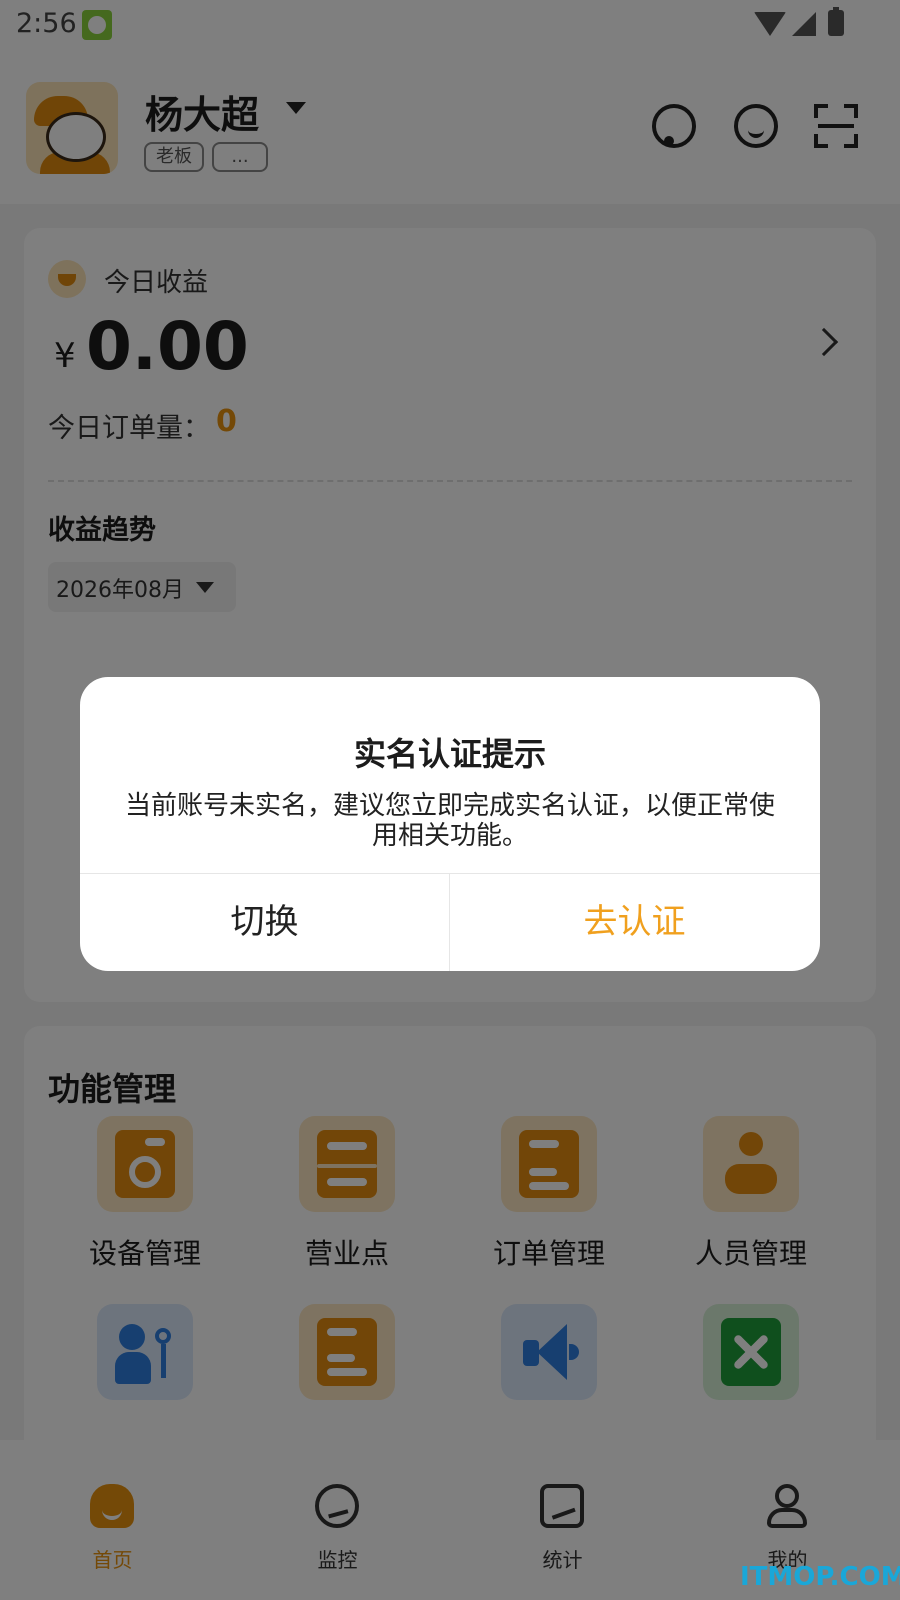 Image resolution: width=900 pixels, height=1600 pixels. What do you see at coordinates (634, 922) in the screenshot?
I see `verify-button: 去认证` at bounding box center [634, 922].